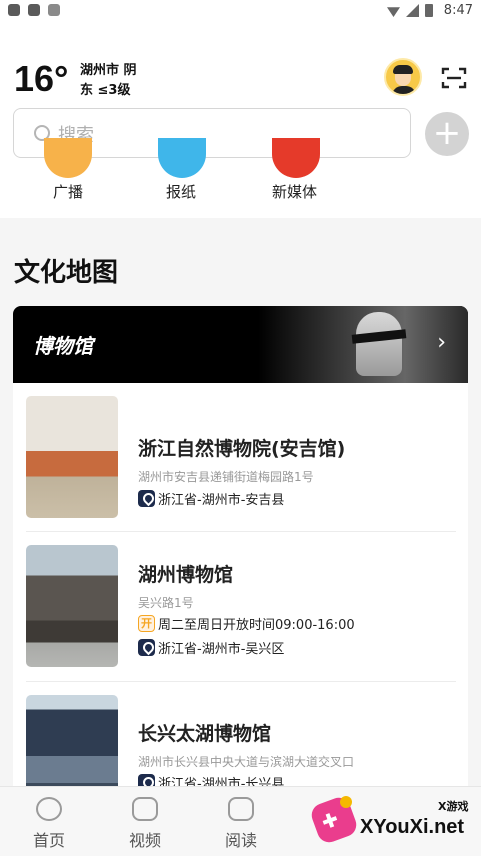 This screenshot has height=856, width=481. Describe the element at coordinates (412, 827) in the screenshot. I see `watermark-text: XYouXi.net` at that location.